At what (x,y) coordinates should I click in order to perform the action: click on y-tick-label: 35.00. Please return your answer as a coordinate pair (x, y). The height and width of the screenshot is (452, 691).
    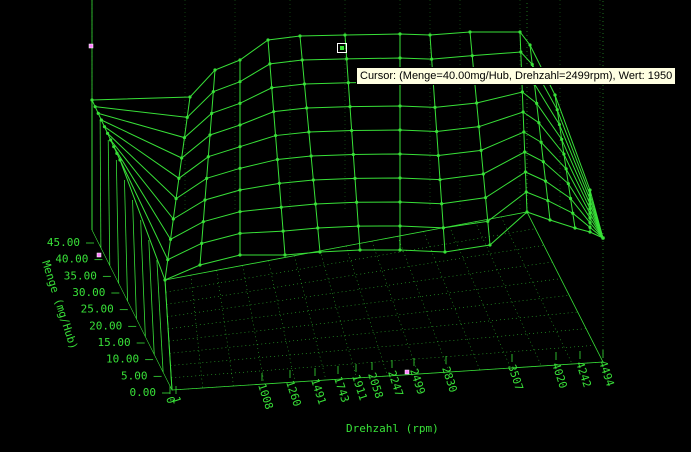
    Looking at the image, I should click on (80, 275).